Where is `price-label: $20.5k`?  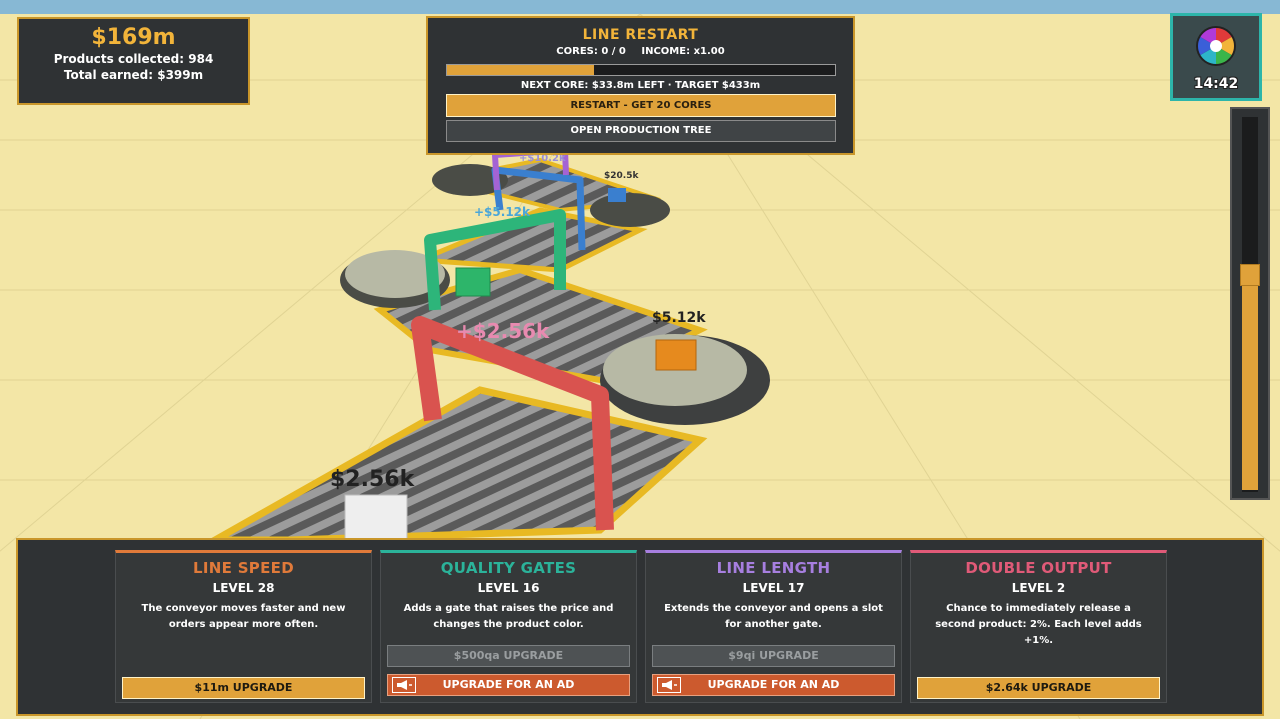
price-label: $20.5k is located at coordinates (621, 176).